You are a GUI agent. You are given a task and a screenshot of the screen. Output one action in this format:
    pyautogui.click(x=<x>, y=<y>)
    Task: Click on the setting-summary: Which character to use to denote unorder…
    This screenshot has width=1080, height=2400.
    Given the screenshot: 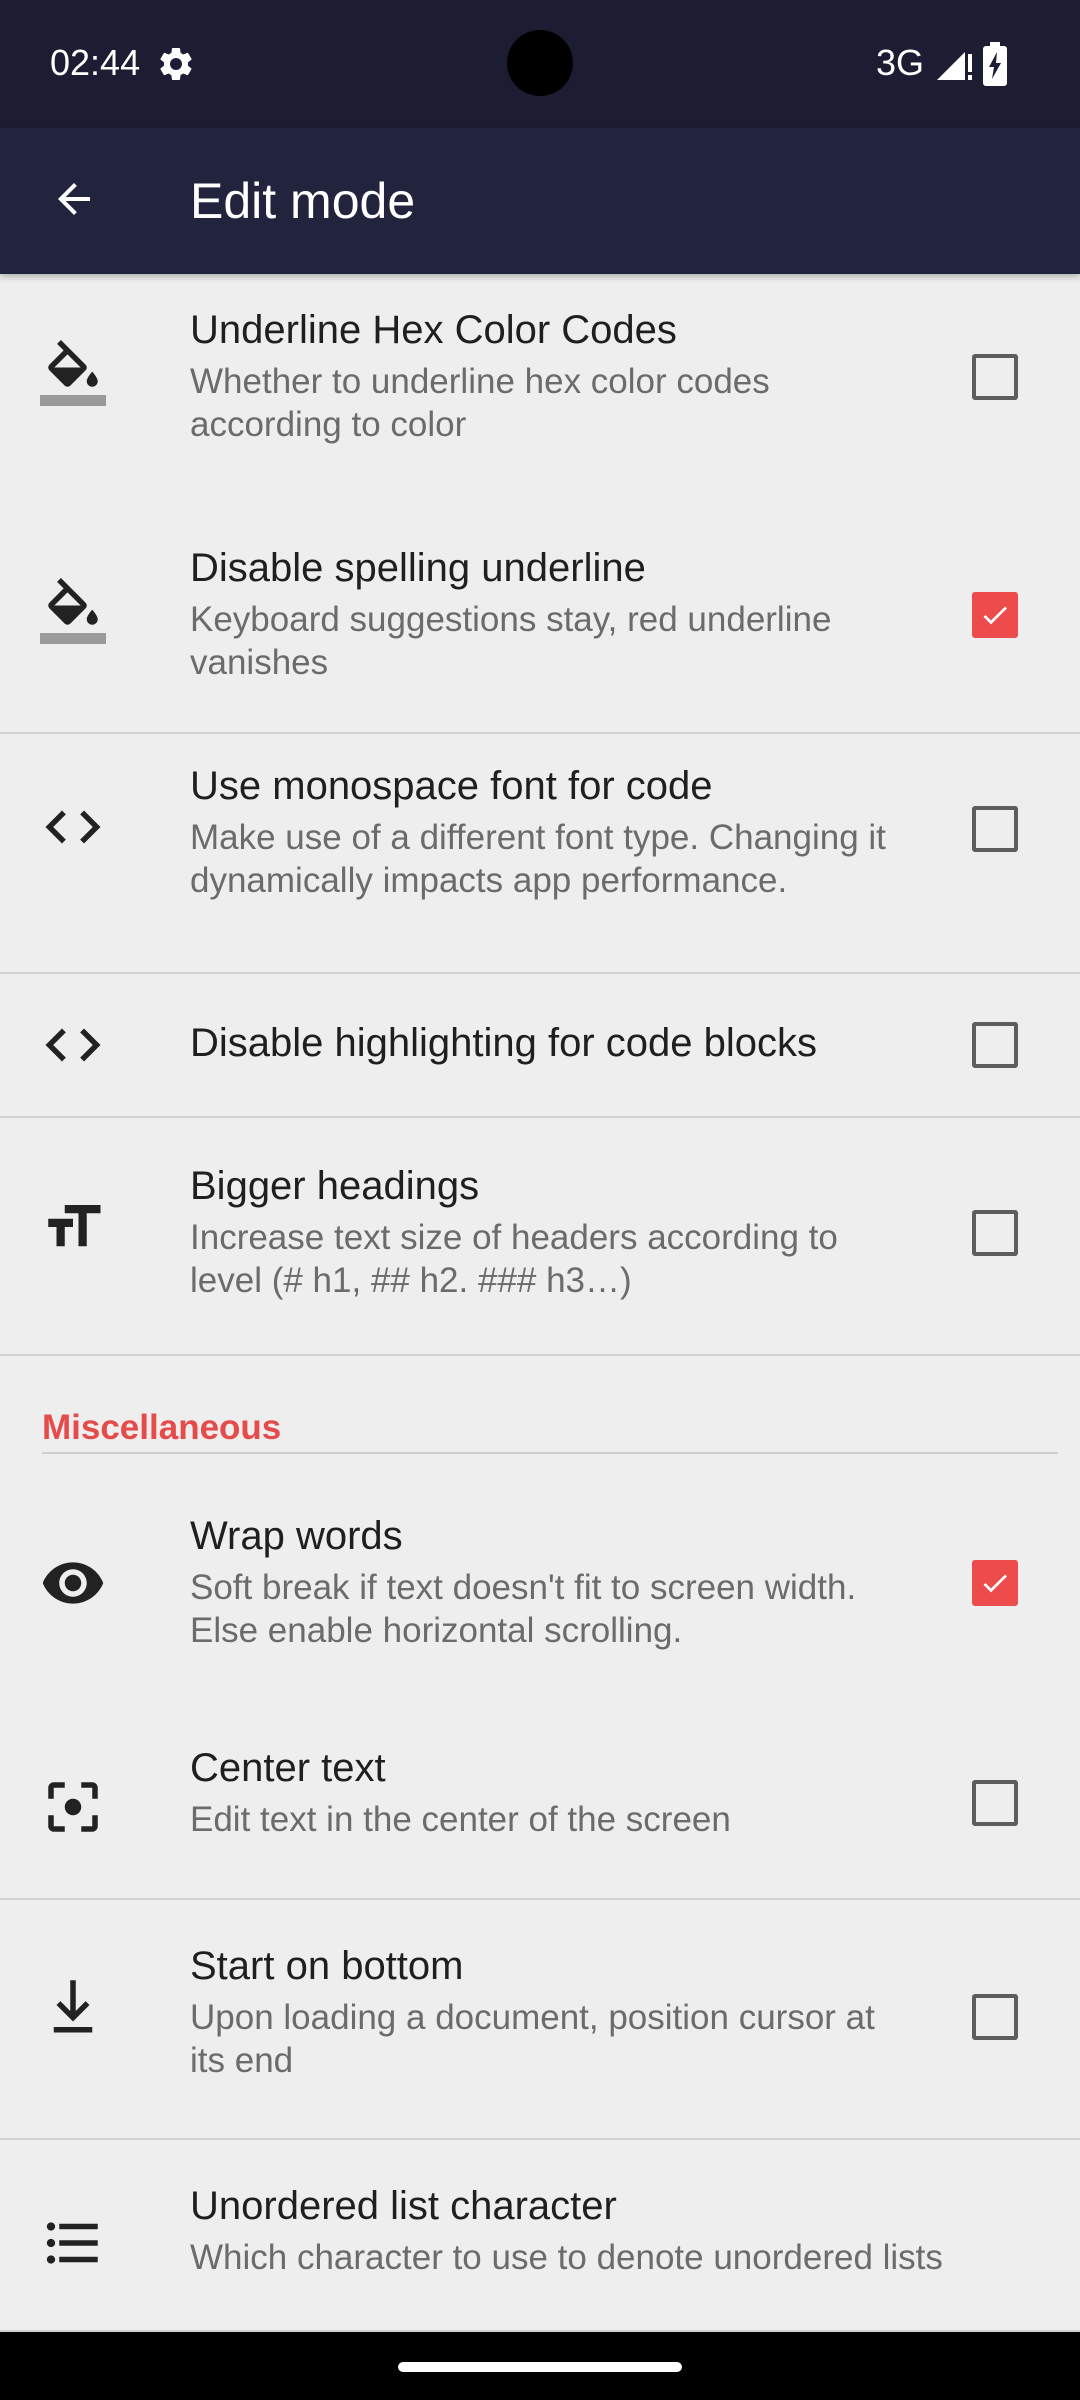 What is the action you would take?
    pyautogui.click(x=566, y=2257)
    